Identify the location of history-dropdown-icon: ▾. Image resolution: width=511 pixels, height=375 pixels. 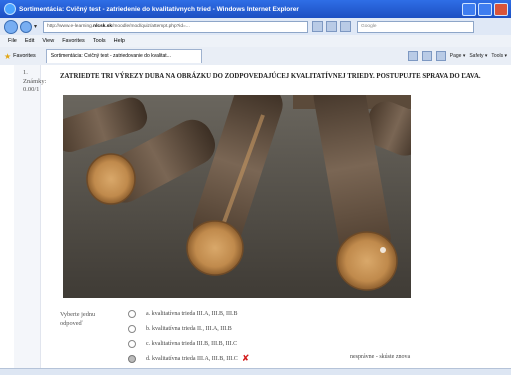
(35, 26).